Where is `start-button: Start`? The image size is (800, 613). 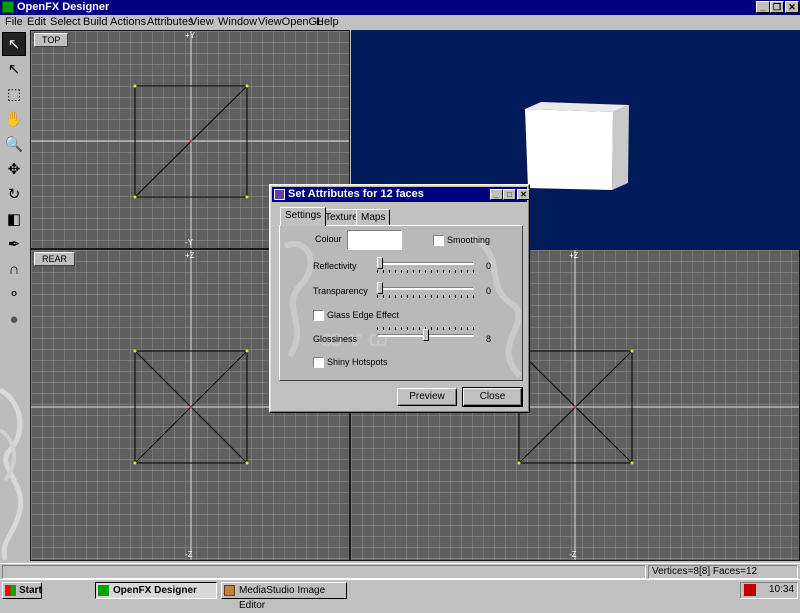
start-button: Start is located at coordinates (22, 590).